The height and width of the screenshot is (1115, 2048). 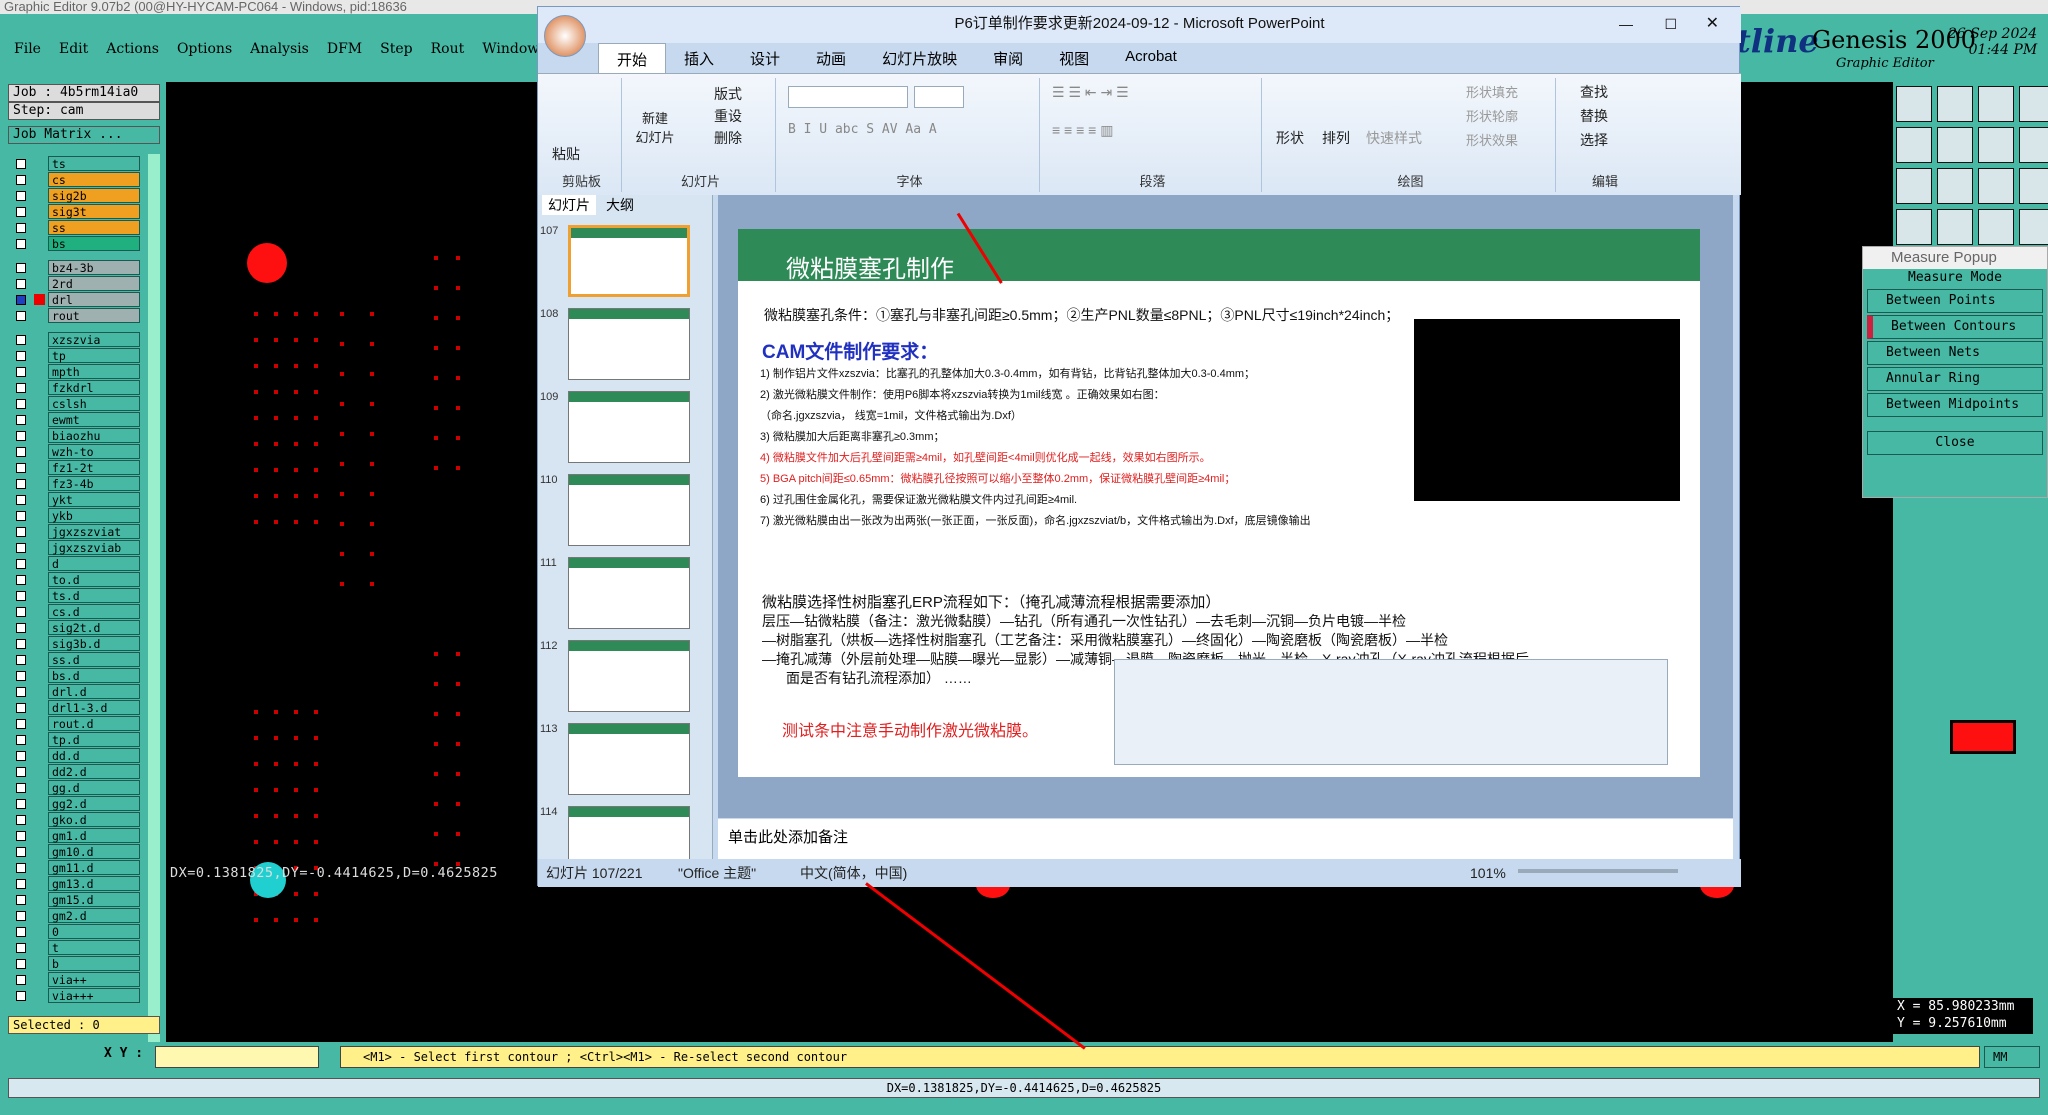 I want to click on replace-button: 替换, so click(x=1594, y=116).